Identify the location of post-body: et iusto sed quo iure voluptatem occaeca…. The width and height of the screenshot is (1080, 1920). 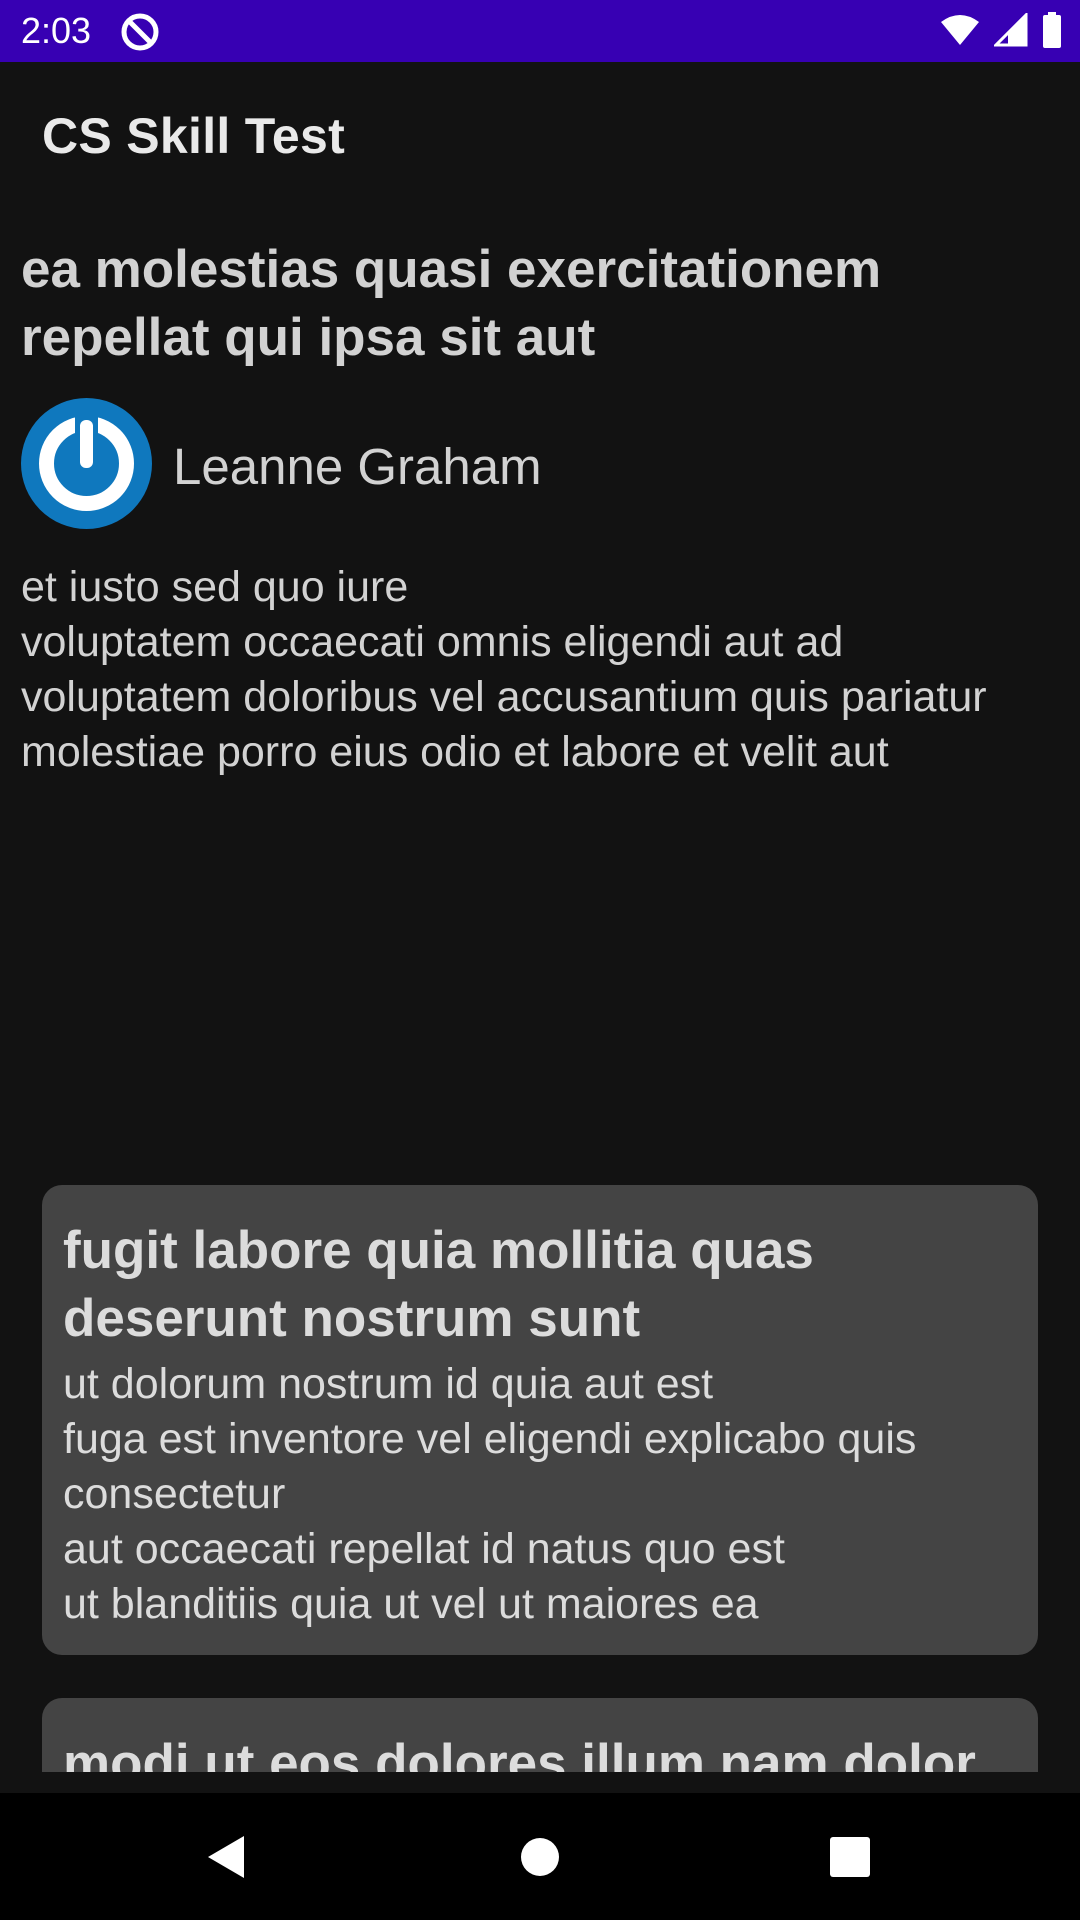
(504, 669).